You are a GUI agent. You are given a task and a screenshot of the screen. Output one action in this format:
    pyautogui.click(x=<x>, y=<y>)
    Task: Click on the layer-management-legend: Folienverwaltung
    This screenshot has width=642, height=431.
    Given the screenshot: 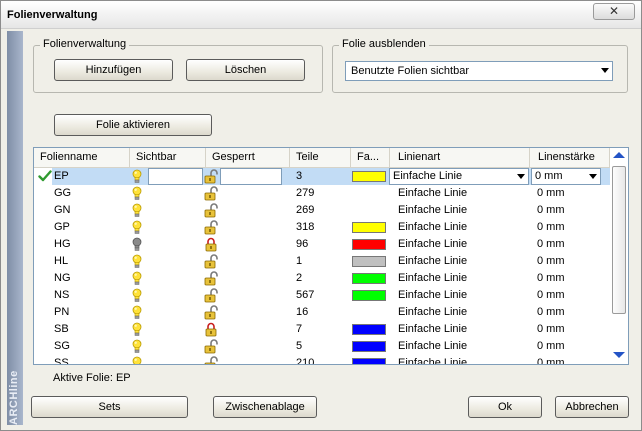 What is the action you would take?
    pyautogui.click(x=85, y=44)
    